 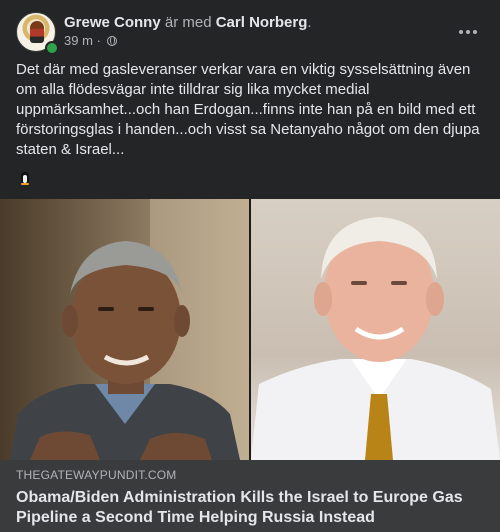 I want to click on post-header: Grewe Conny är med Carl Norberg. 39 m ·, so click(x=250, y=33).